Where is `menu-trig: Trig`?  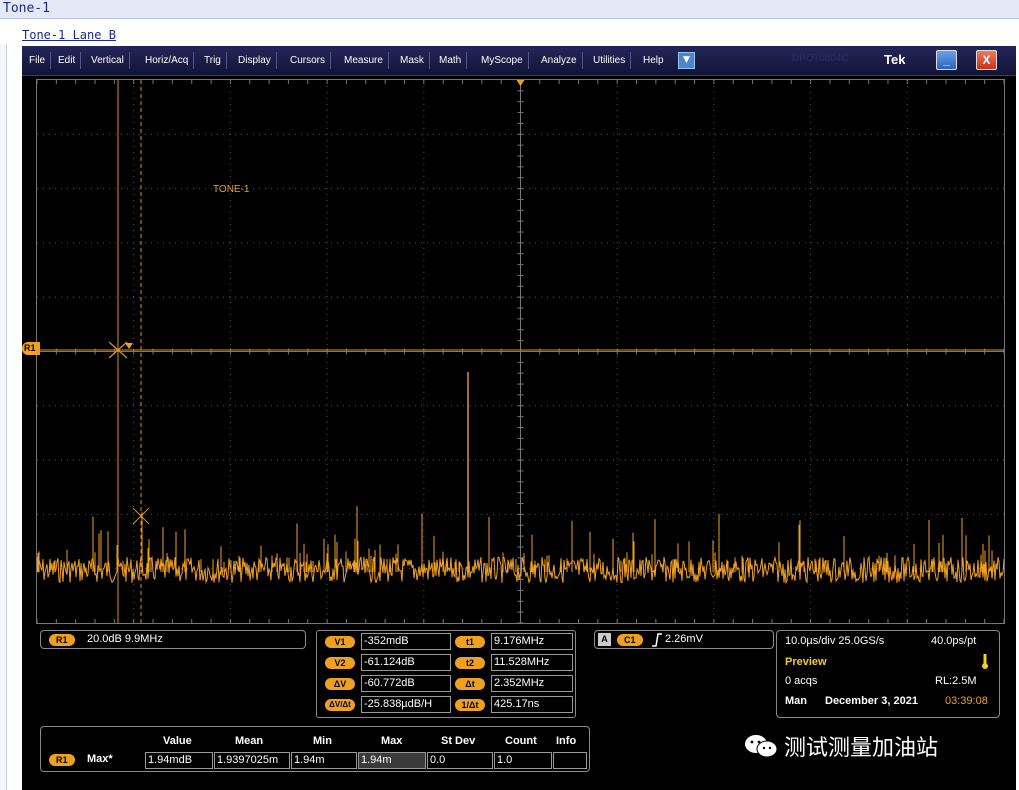
menu-trig: Trig is located at coordinates (213, 60).